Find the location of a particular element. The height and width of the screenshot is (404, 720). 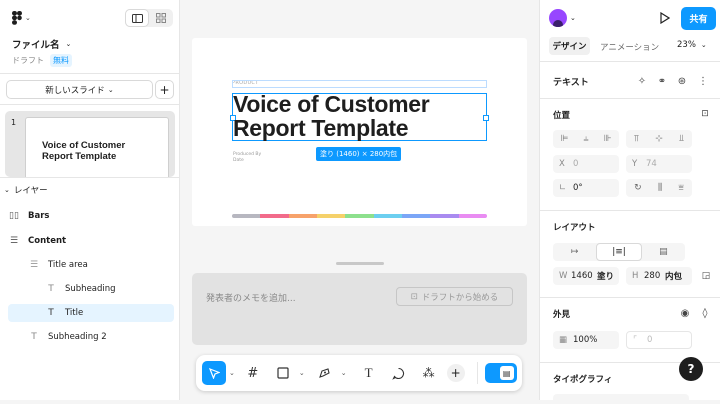

constraints-button: ⊡ is located at coordinates (705, 114).